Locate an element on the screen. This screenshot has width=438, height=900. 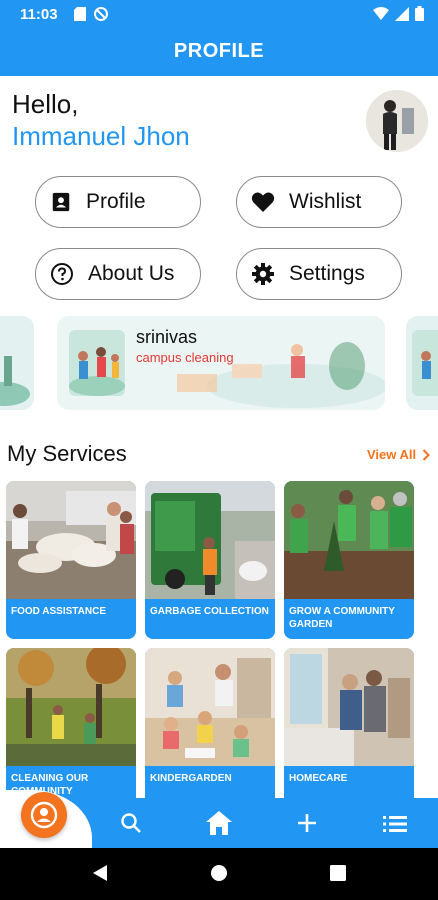
profile-button-label: Profile is located at coordinates (116, 201).